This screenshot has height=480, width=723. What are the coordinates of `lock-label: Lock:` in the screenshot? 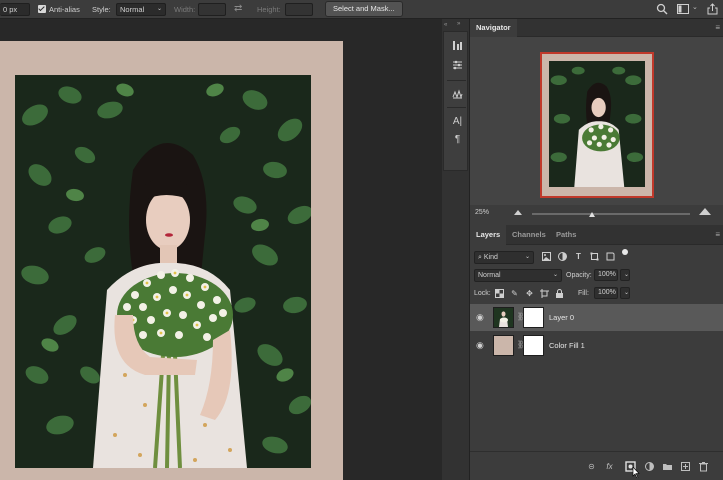 It's located at (482, 293).